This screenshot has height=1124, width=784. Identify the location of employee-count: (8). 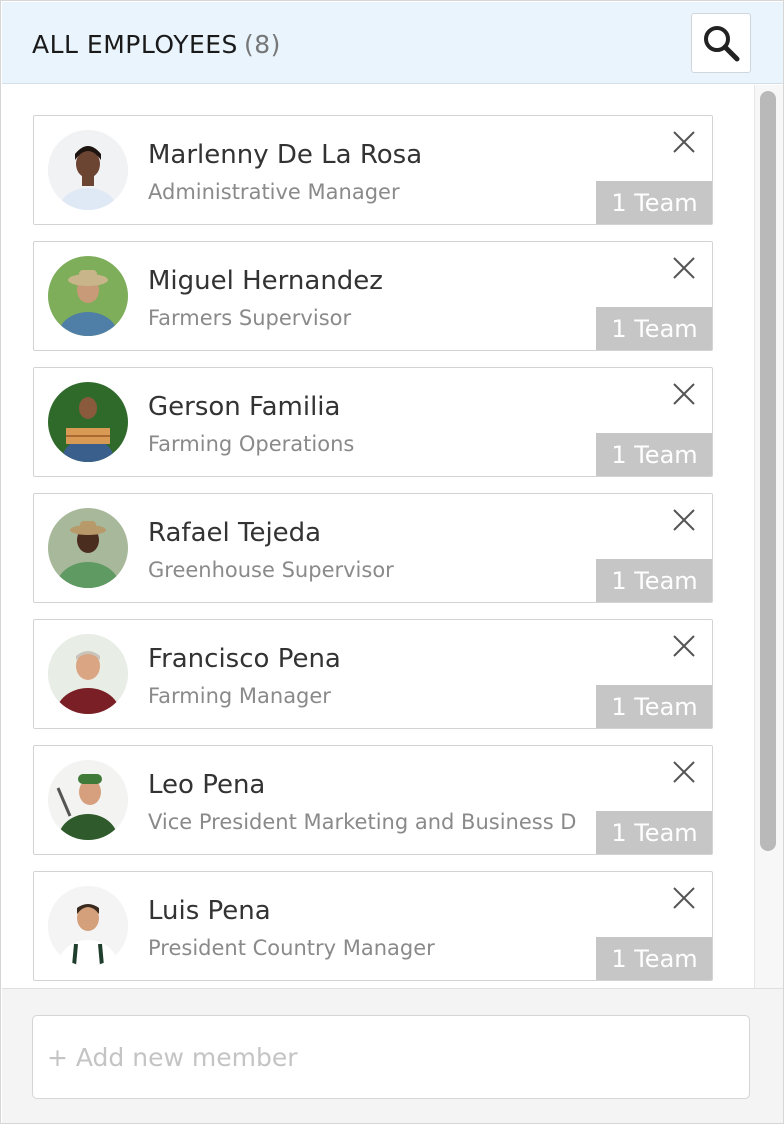
(262, 44).